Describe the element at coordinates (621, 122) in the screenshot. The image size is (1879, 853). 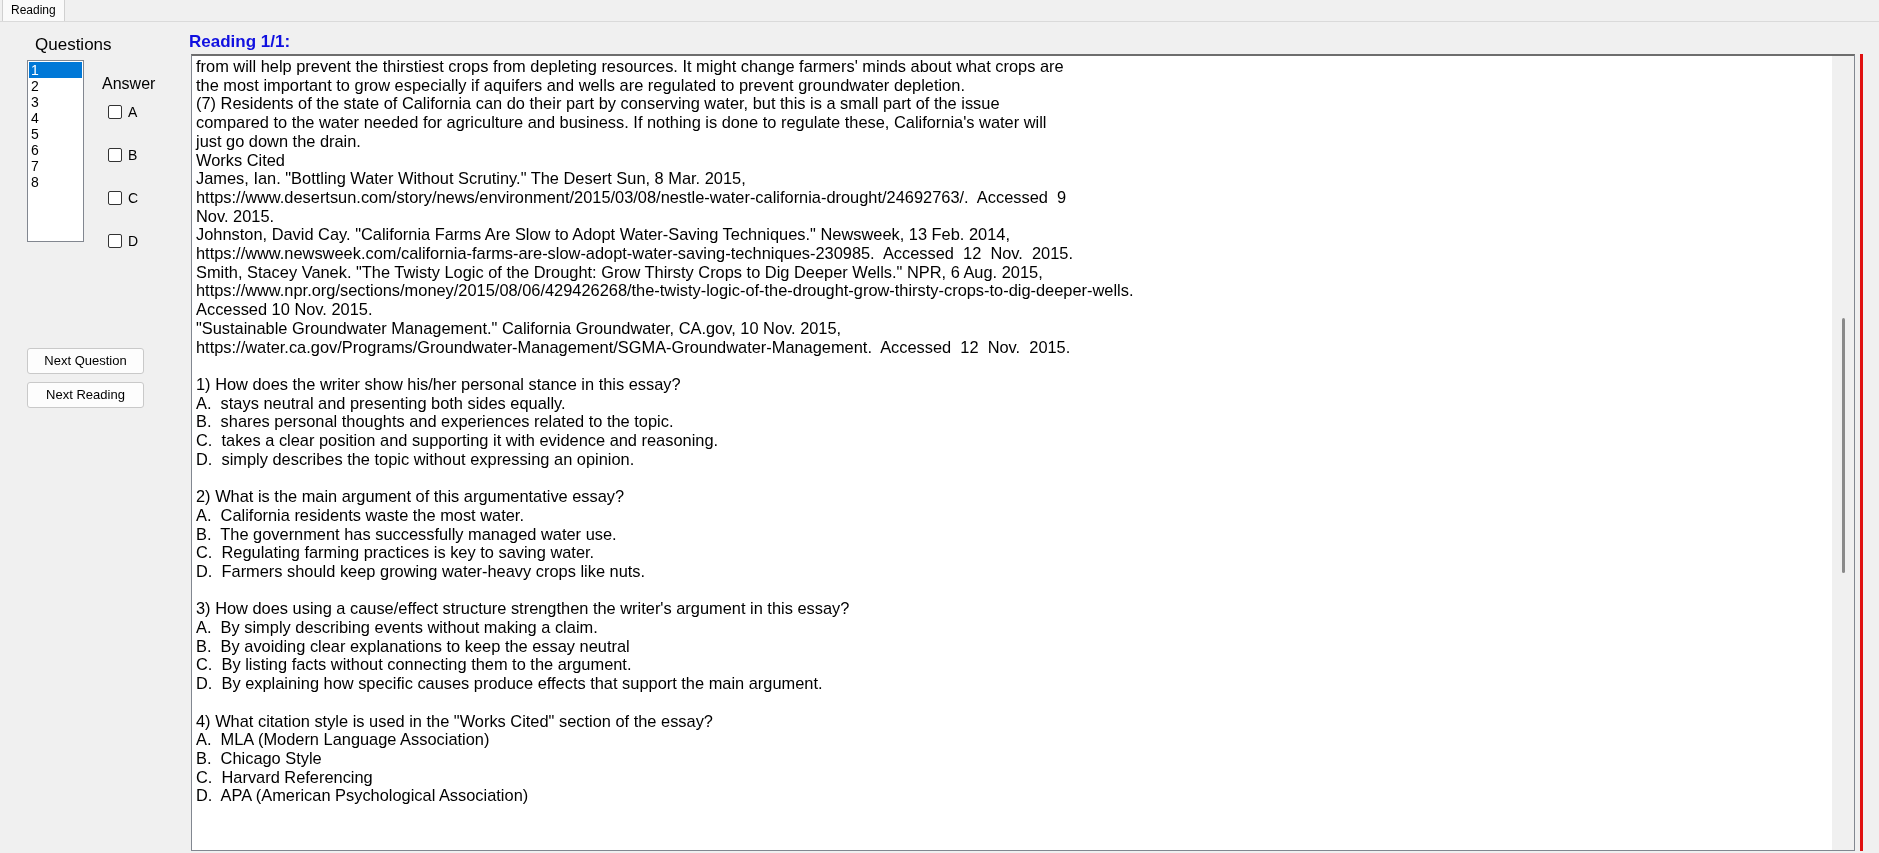
I see `text-line: compared to the water needed for agriculture and business. If nothing is done to regulate these, California's water will` at that location.